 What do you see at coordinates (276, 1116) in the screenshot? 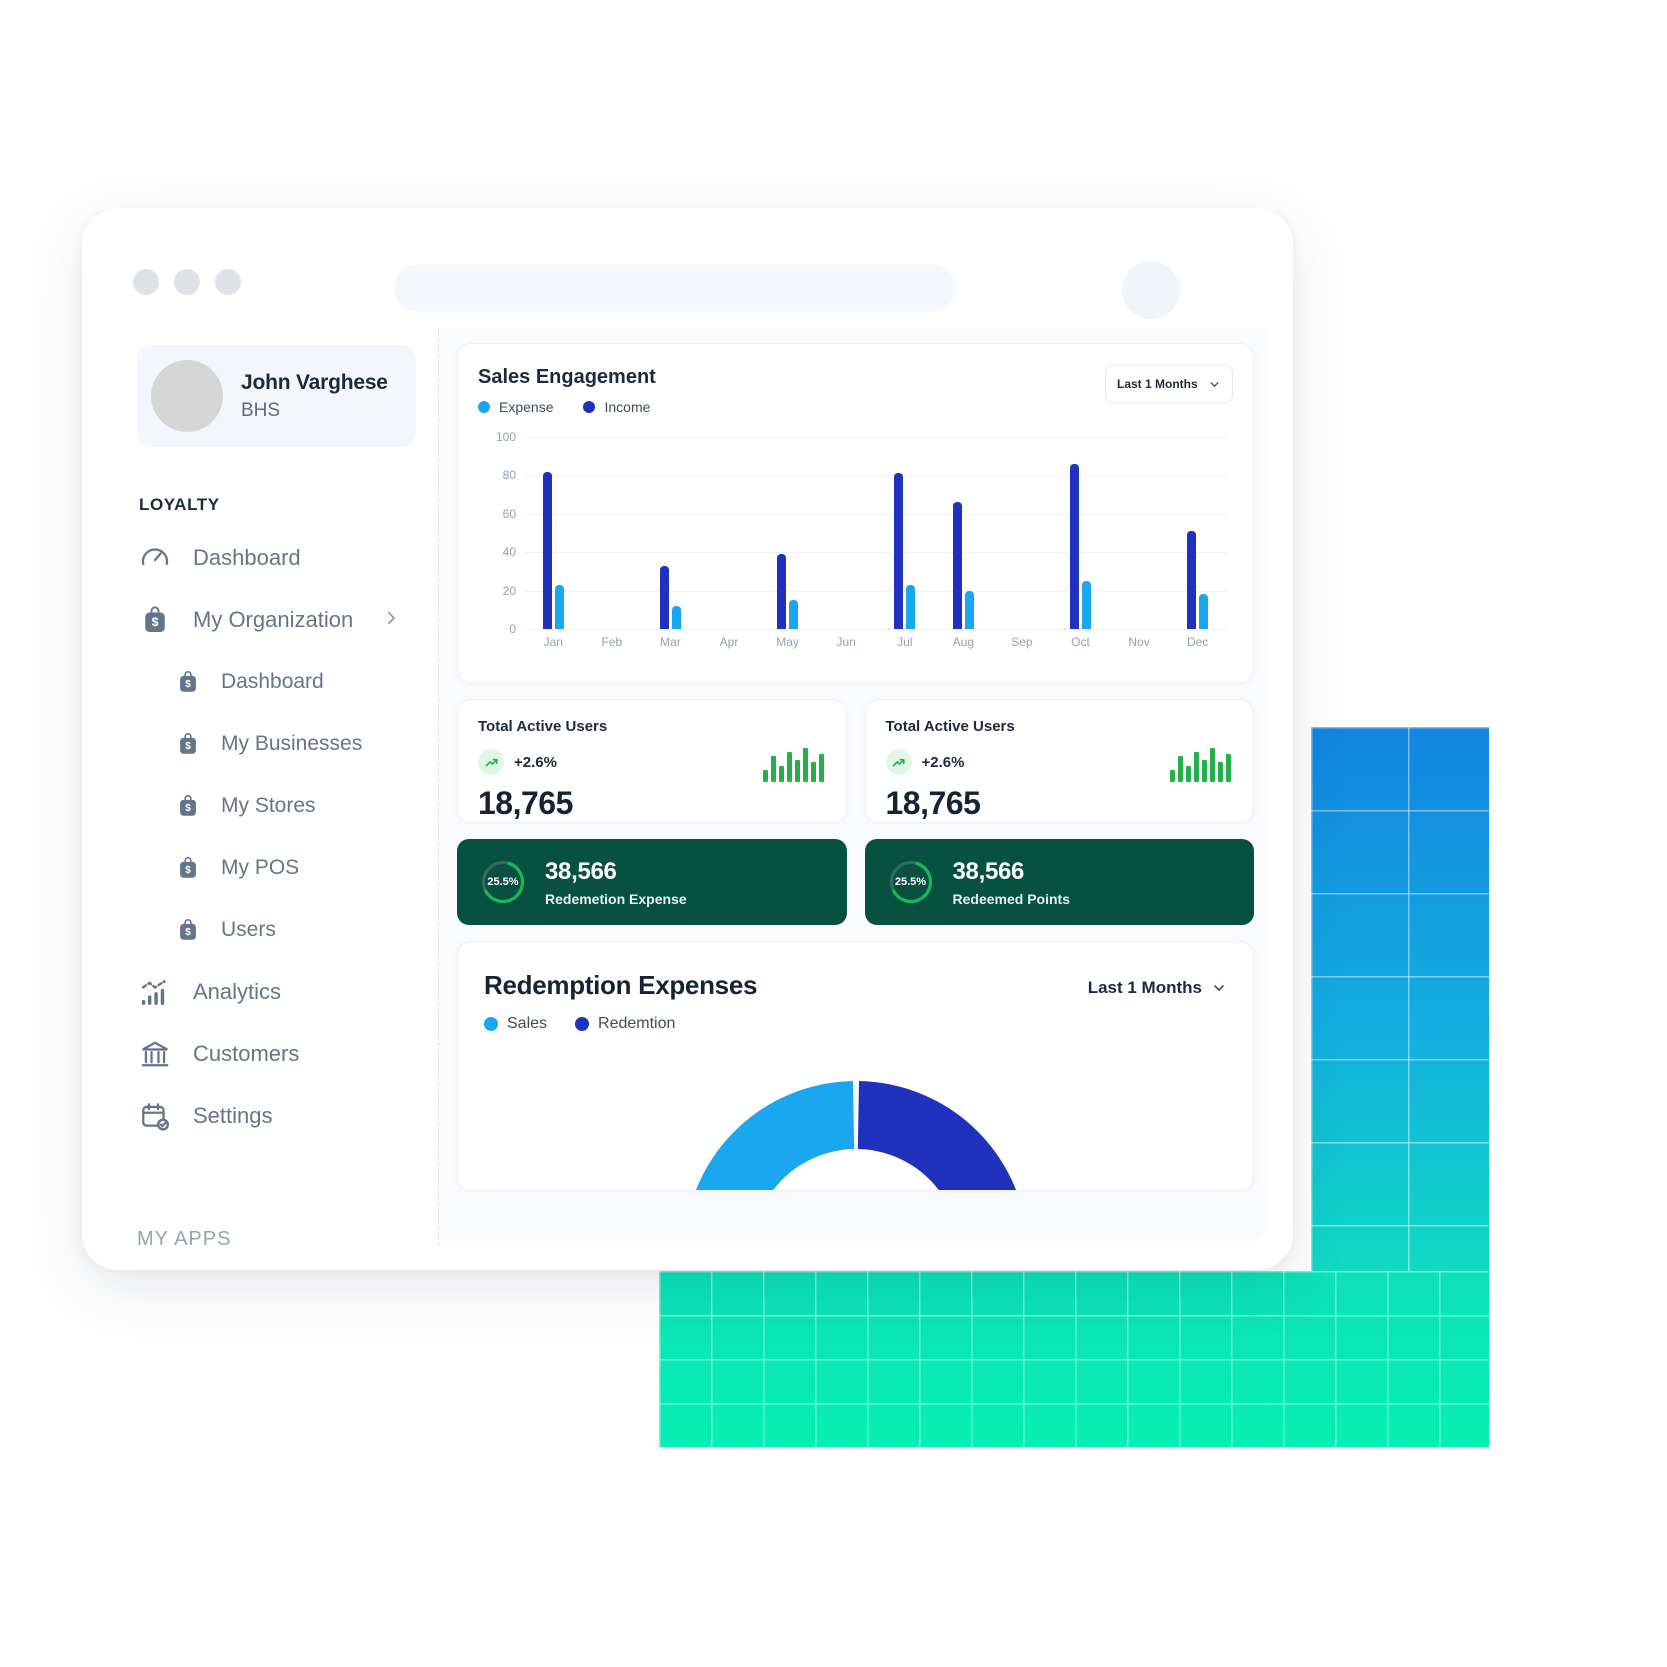
I see `sidebar-item-settings: Settings` at bounding box center [276, 1116].